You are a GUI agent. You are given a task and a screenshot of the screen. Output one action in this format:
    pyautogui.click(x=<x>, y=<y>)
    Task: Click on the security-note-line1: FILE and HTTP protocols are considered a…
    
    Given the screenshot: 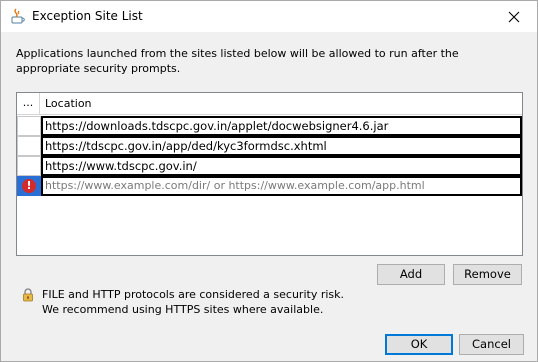 What is the action you would take?
    pyautogui.click(x=193, y=294)
    